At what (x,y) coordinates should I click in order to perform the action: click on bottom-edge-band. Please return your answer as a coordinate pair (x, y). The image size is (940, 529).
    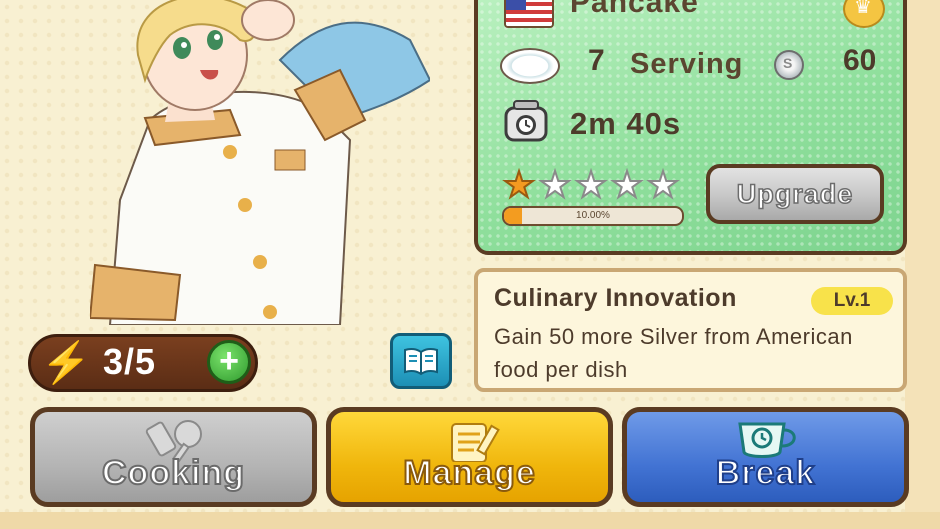
    Looking at the image, I should click on (470, 520).